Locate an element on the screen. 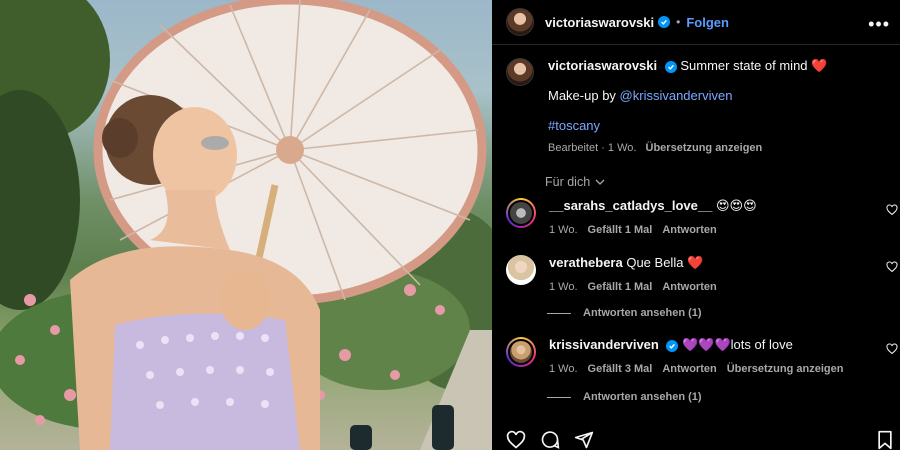  more-options-icon: ••• is located at coordinates (879, 24).